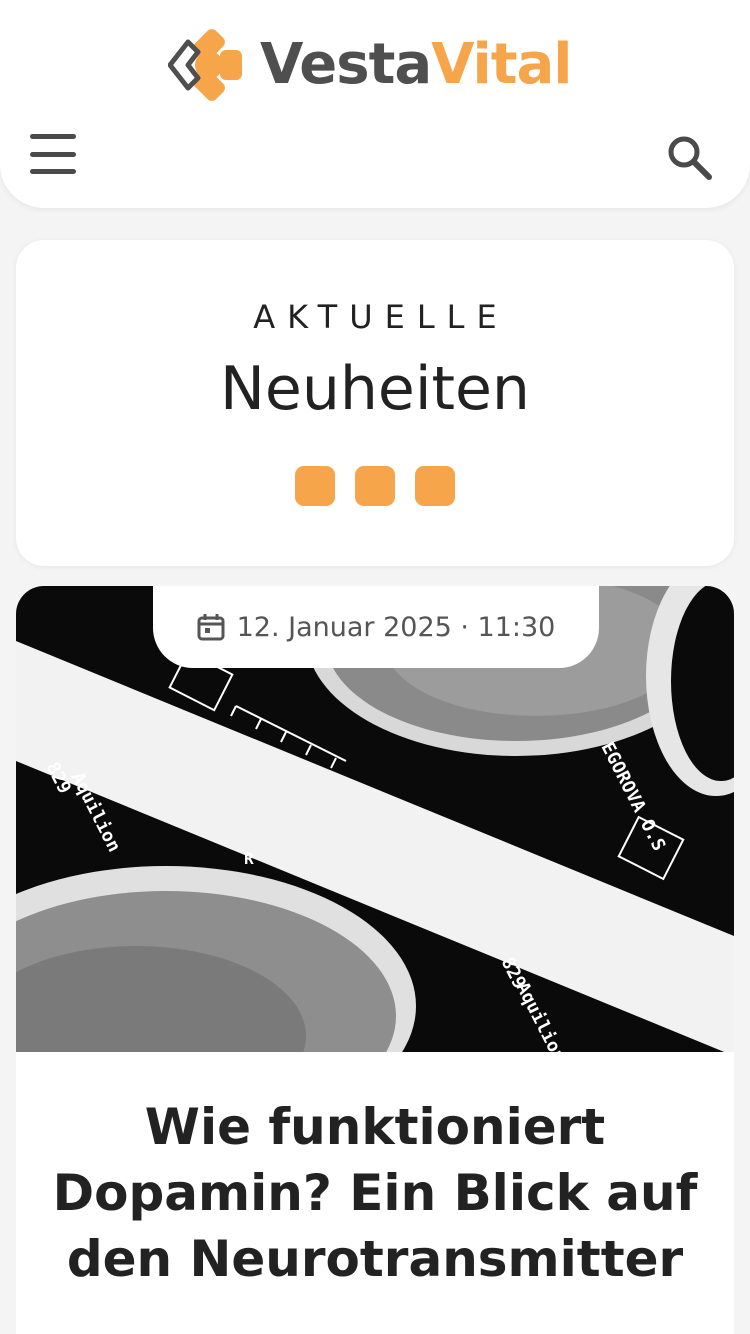 The width and height of the screenshot is (750, 1334). Describe the element at coordinates (346, 64) in the screenshot. I see `logo-wordmark-vesta: Vesta` at that location.